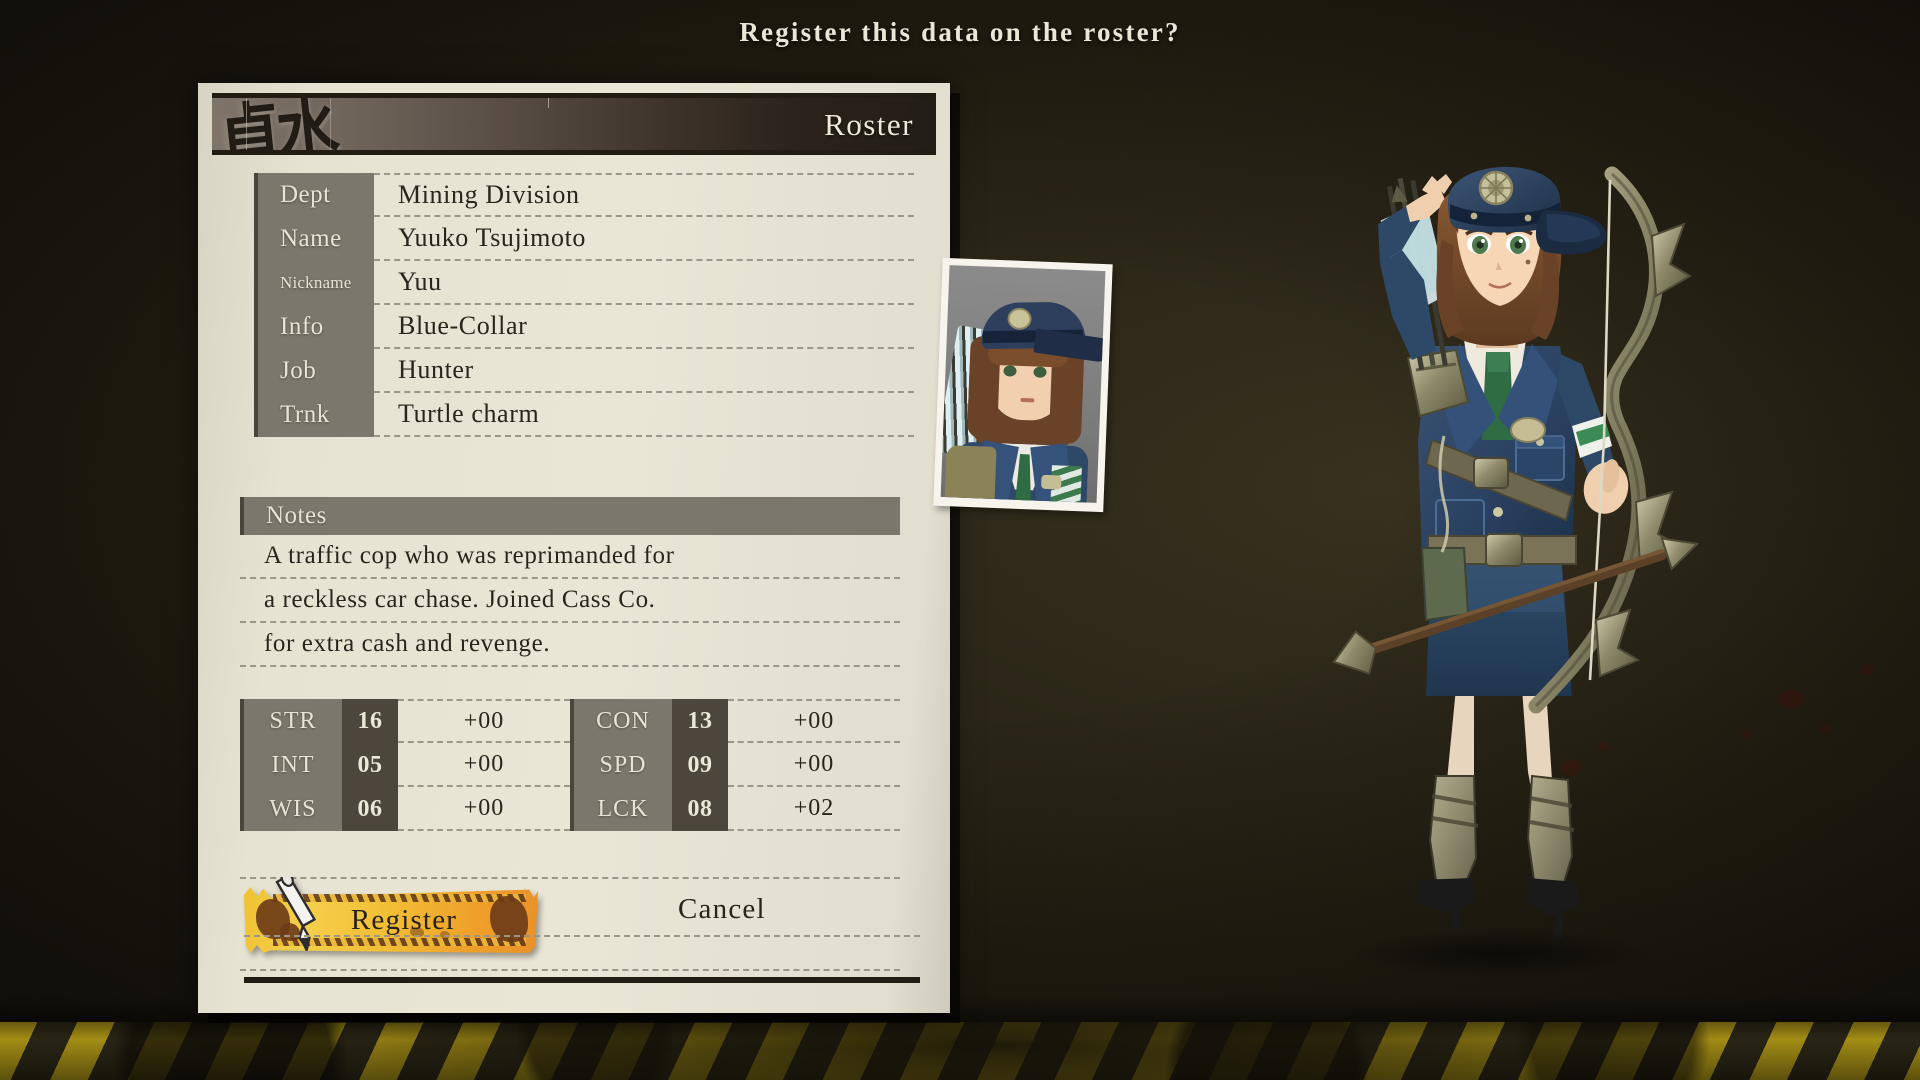 Image resolution: width=1920 pixels, height=1080 pixels. I want to click on panel-header-title: Roster, so click(869, 124).